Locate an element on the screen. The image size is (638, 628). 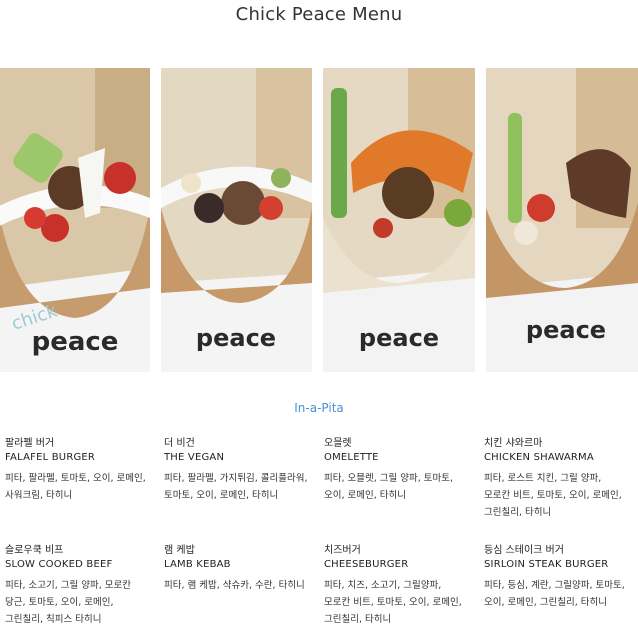
item-korean-name: 슬로우쿡 비프 is located at coordinates (34, 550).